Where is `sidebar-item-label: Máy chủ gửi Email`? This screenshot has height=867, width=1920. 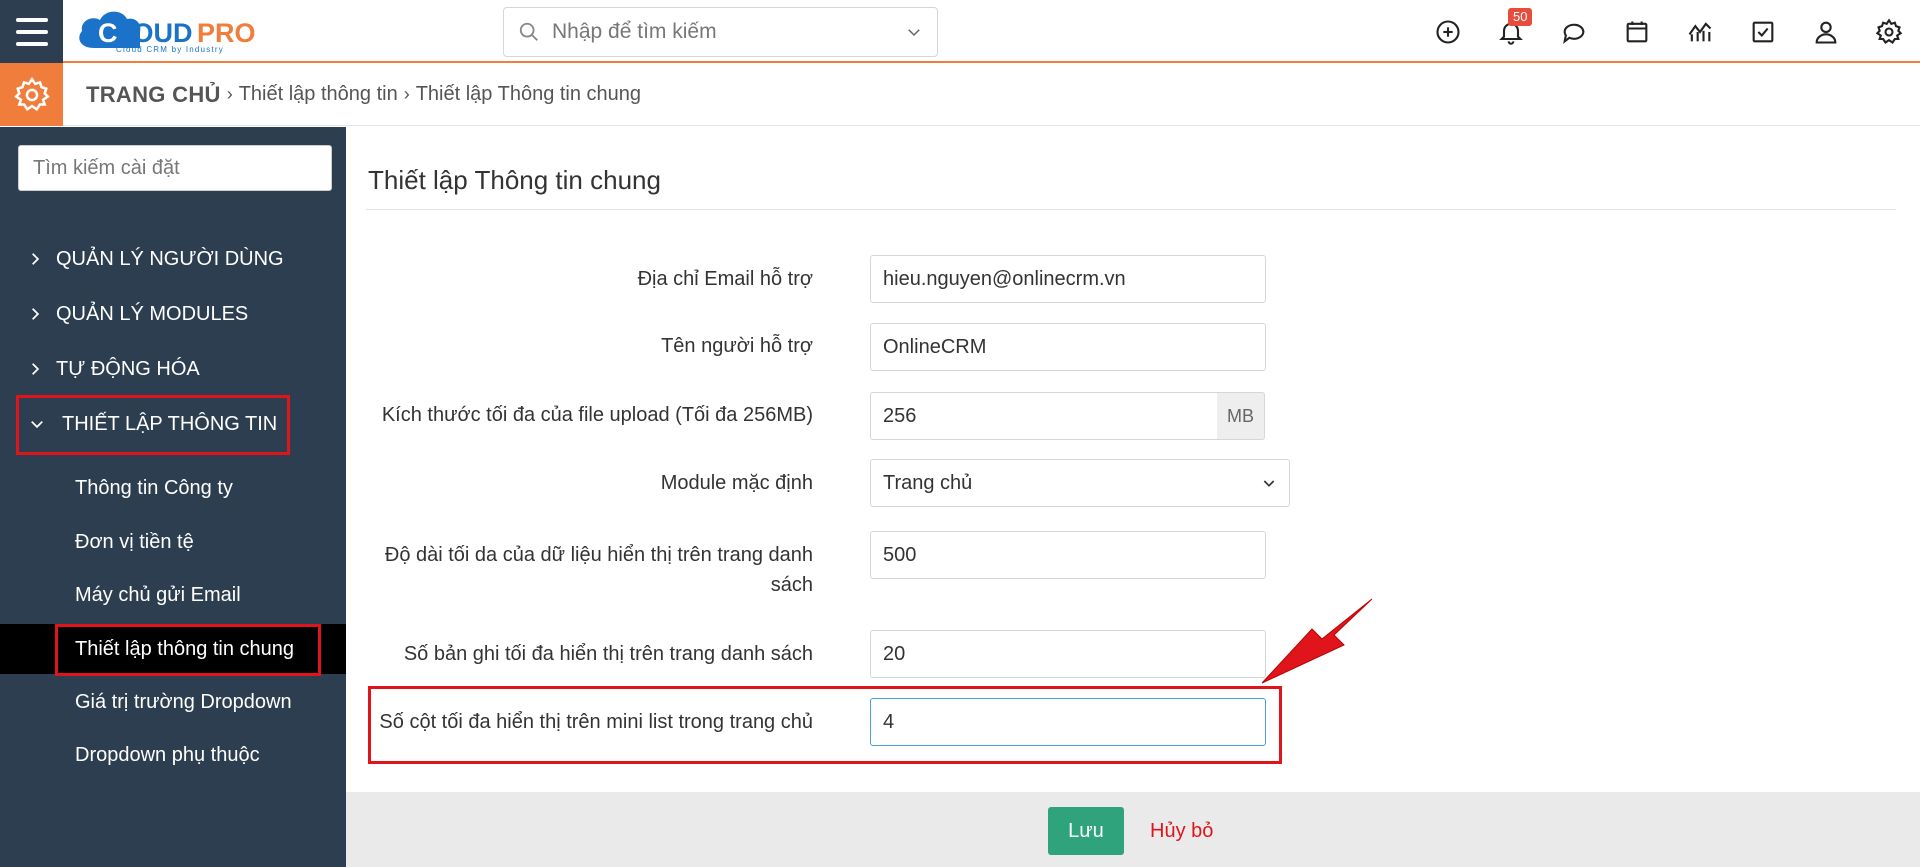
sidebar-item-label: Máy chủ gửi Email is located at coordinates (158, 594).